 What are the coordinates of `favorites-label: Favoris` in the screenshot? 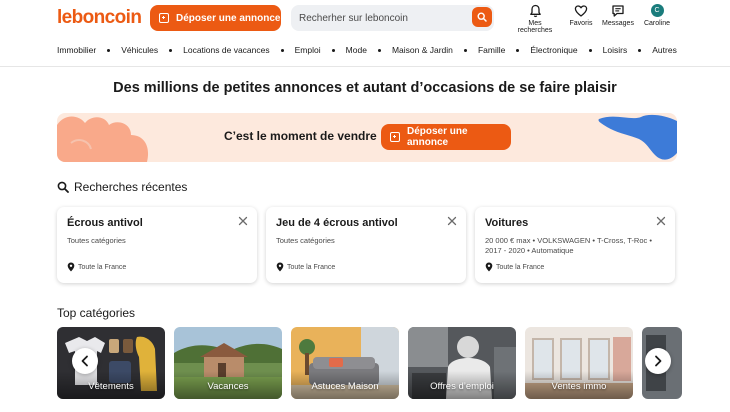 It's located at (581, 23).